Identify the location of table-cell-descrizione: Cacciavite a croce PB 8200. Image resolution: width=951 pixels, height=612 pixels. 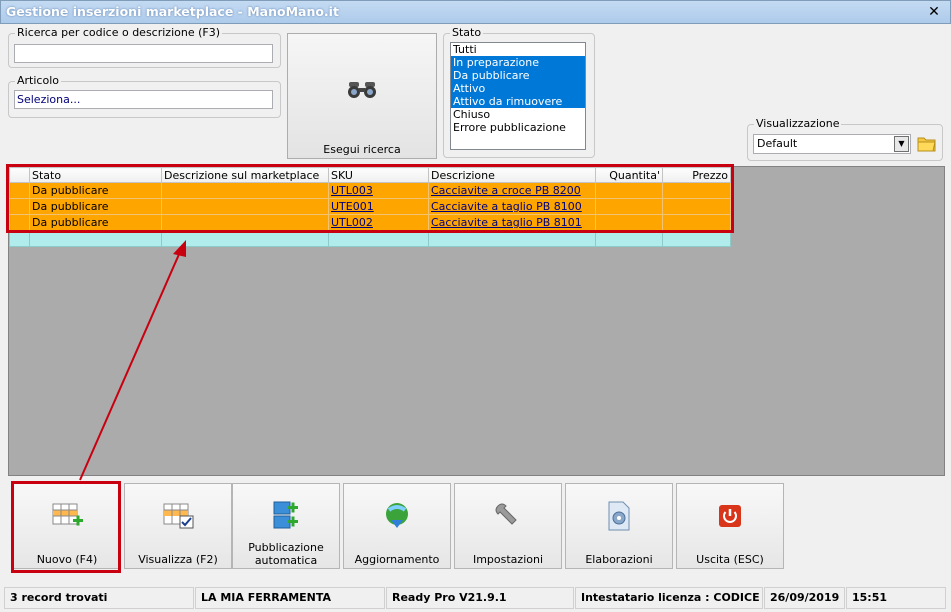
(512, 190).